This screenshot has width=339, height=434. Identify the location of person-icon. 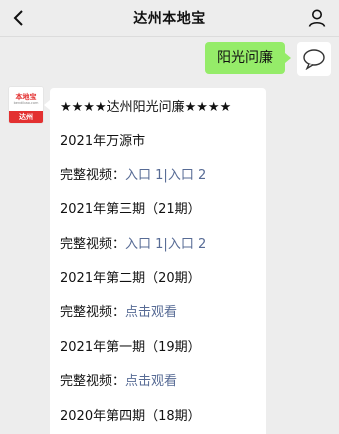
(317, 18).